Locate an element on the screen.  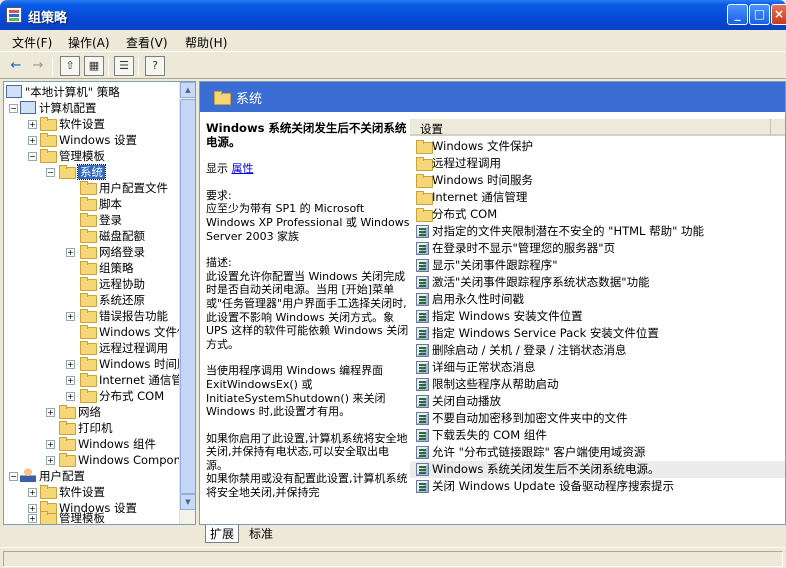
tree-item-software-settings: 软件设置 is located at coordinates (72, 124).